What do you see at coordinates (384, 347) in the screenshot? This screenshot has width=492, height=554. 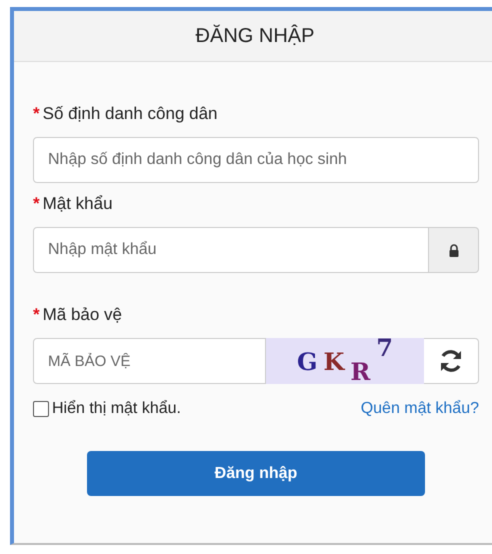 I see `captcha-character: 7` at bounding box center [384, 347].